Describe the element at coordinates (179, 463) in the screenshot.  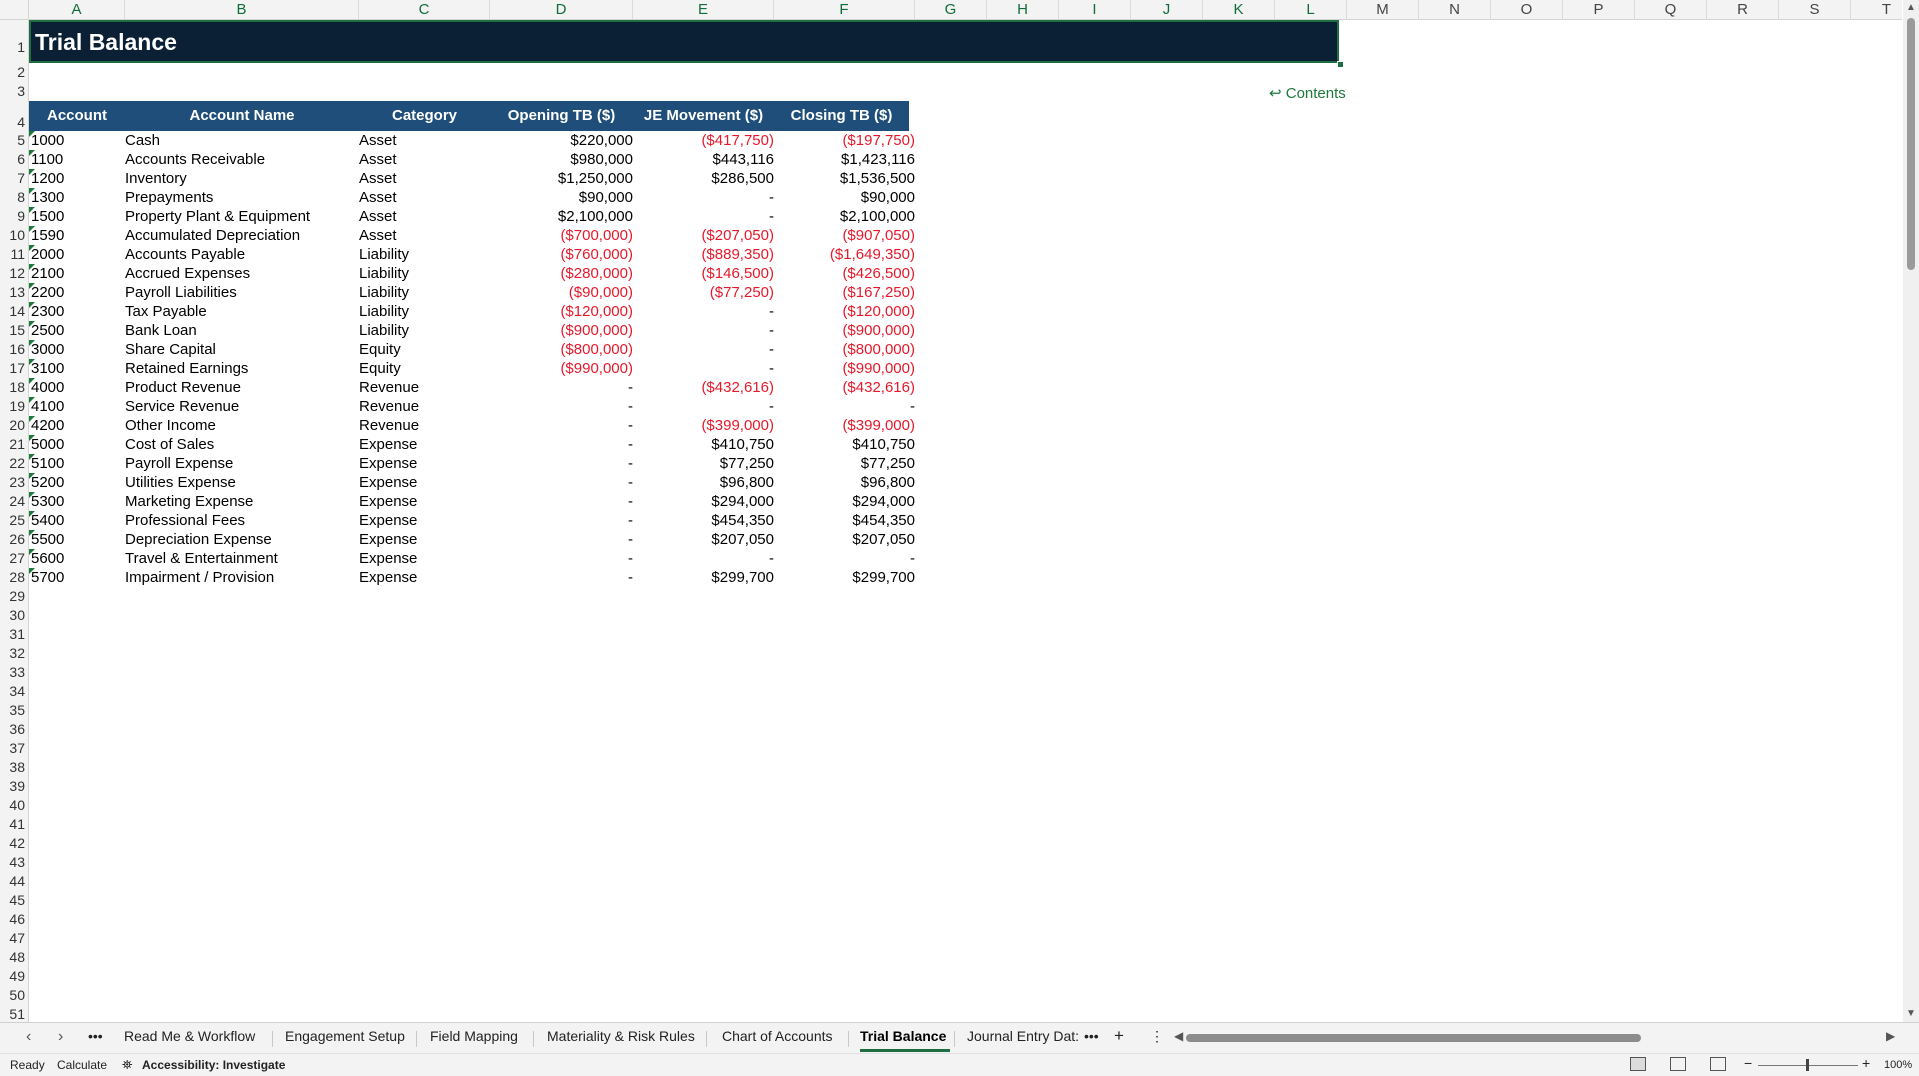
I see `cell-account-name: Payroll Expense` at that location.